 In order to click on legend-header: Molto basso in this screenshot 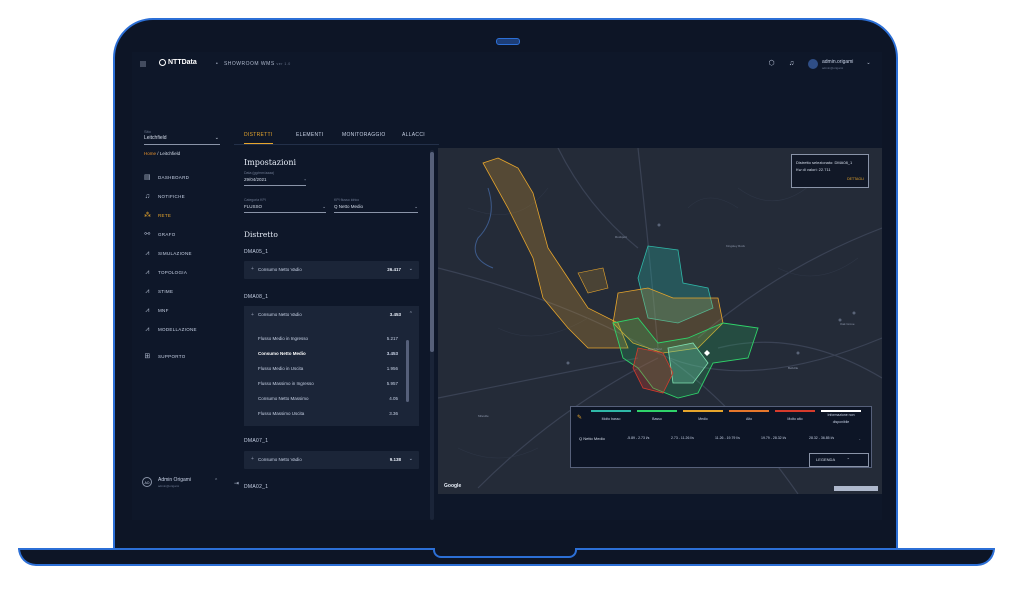, I will do `click(611, 419)`.